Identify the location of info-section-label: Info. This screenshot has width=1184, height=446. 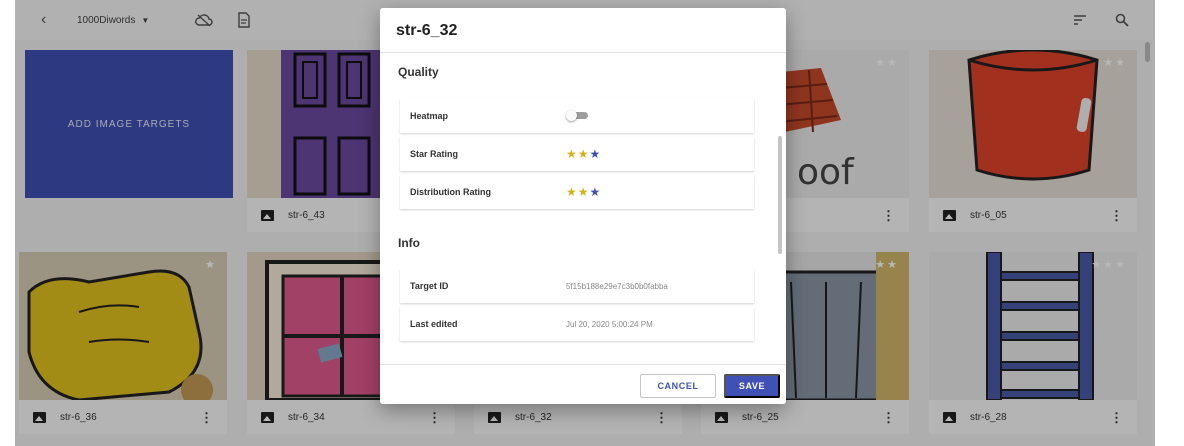
(409, 243).